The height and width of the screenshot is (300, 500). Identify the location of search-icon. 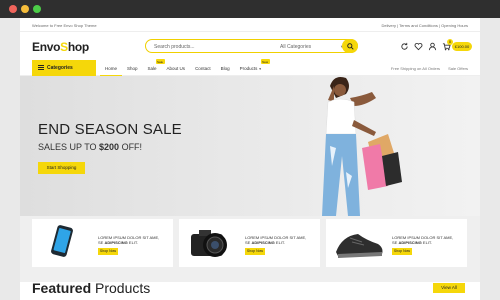
(350, 46).